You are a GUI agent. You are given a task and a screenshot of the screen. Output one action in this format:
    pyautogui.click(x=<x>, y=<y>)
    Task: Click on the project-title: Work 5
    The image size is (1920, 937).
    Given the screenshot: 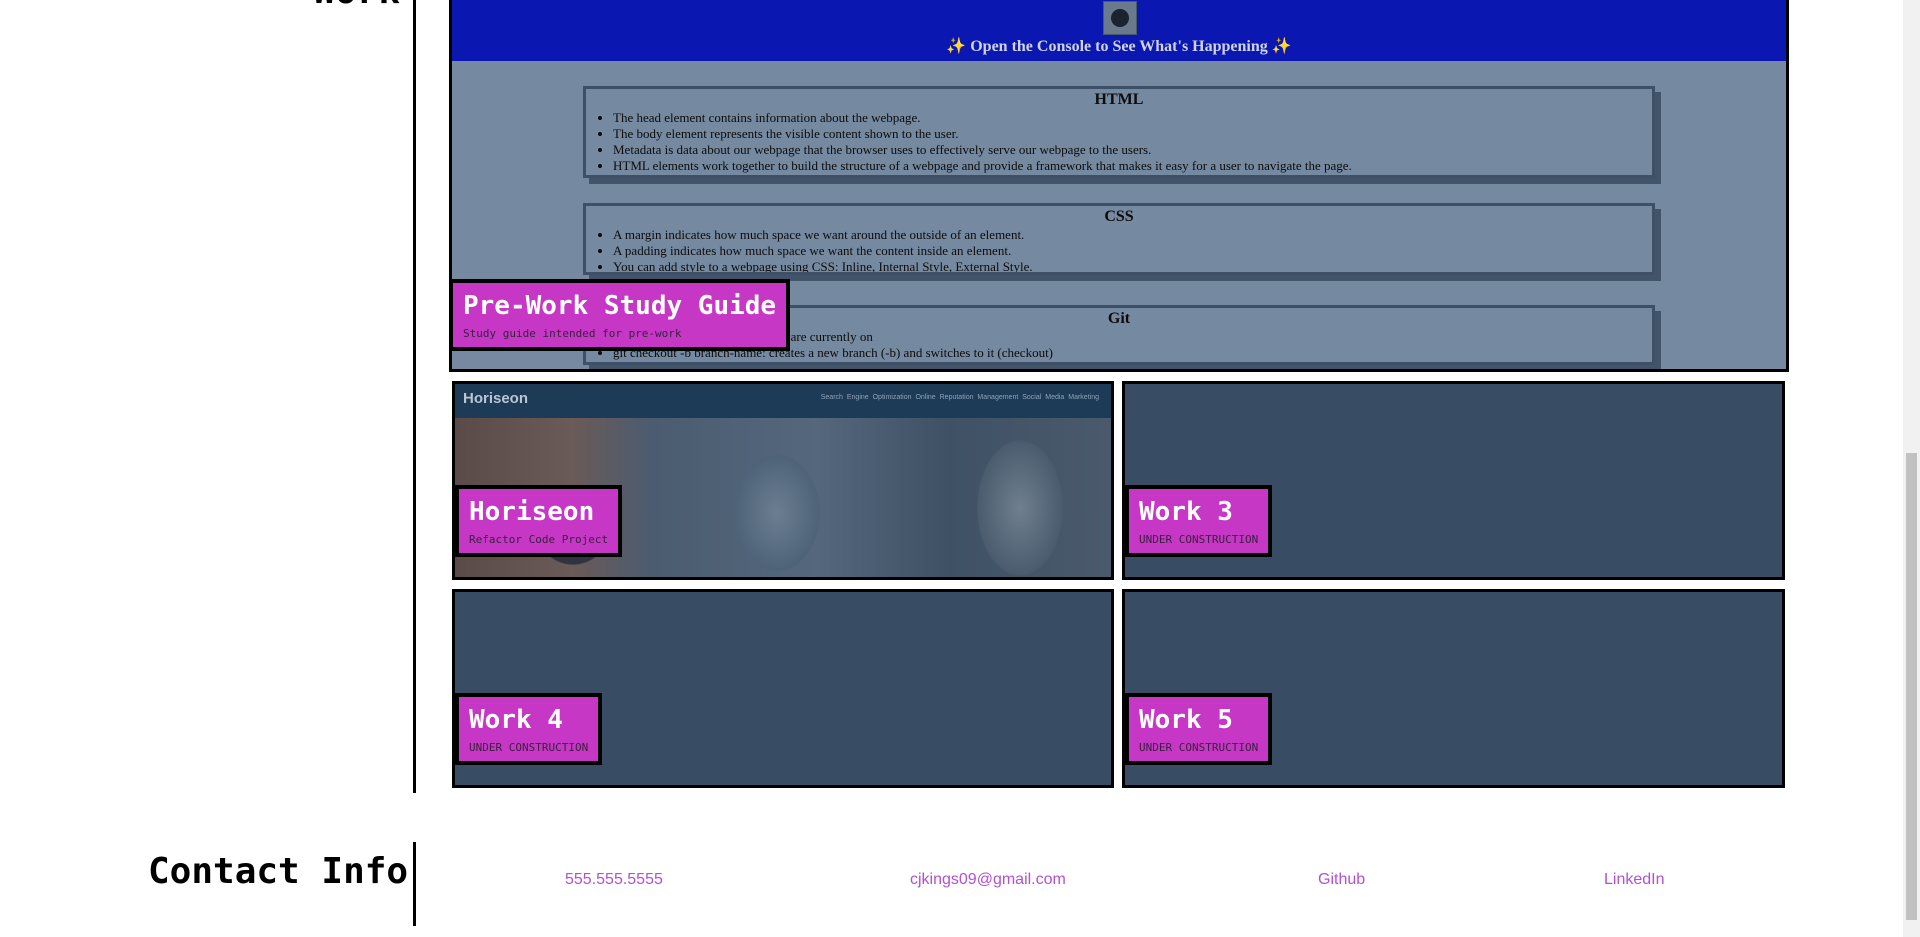 What is the action you would take?
    pyautogui.click(x=1198, y=720)
    